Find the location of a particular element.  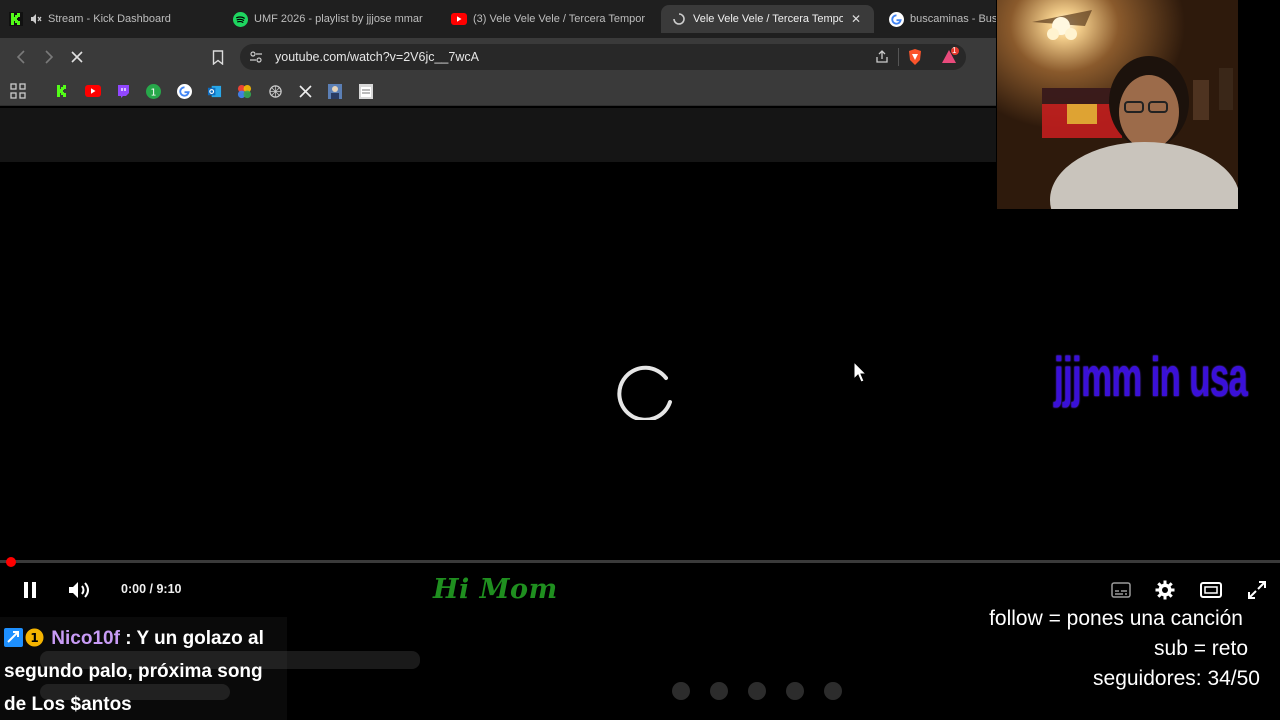

volume-button is located at coordinates (79, 590).